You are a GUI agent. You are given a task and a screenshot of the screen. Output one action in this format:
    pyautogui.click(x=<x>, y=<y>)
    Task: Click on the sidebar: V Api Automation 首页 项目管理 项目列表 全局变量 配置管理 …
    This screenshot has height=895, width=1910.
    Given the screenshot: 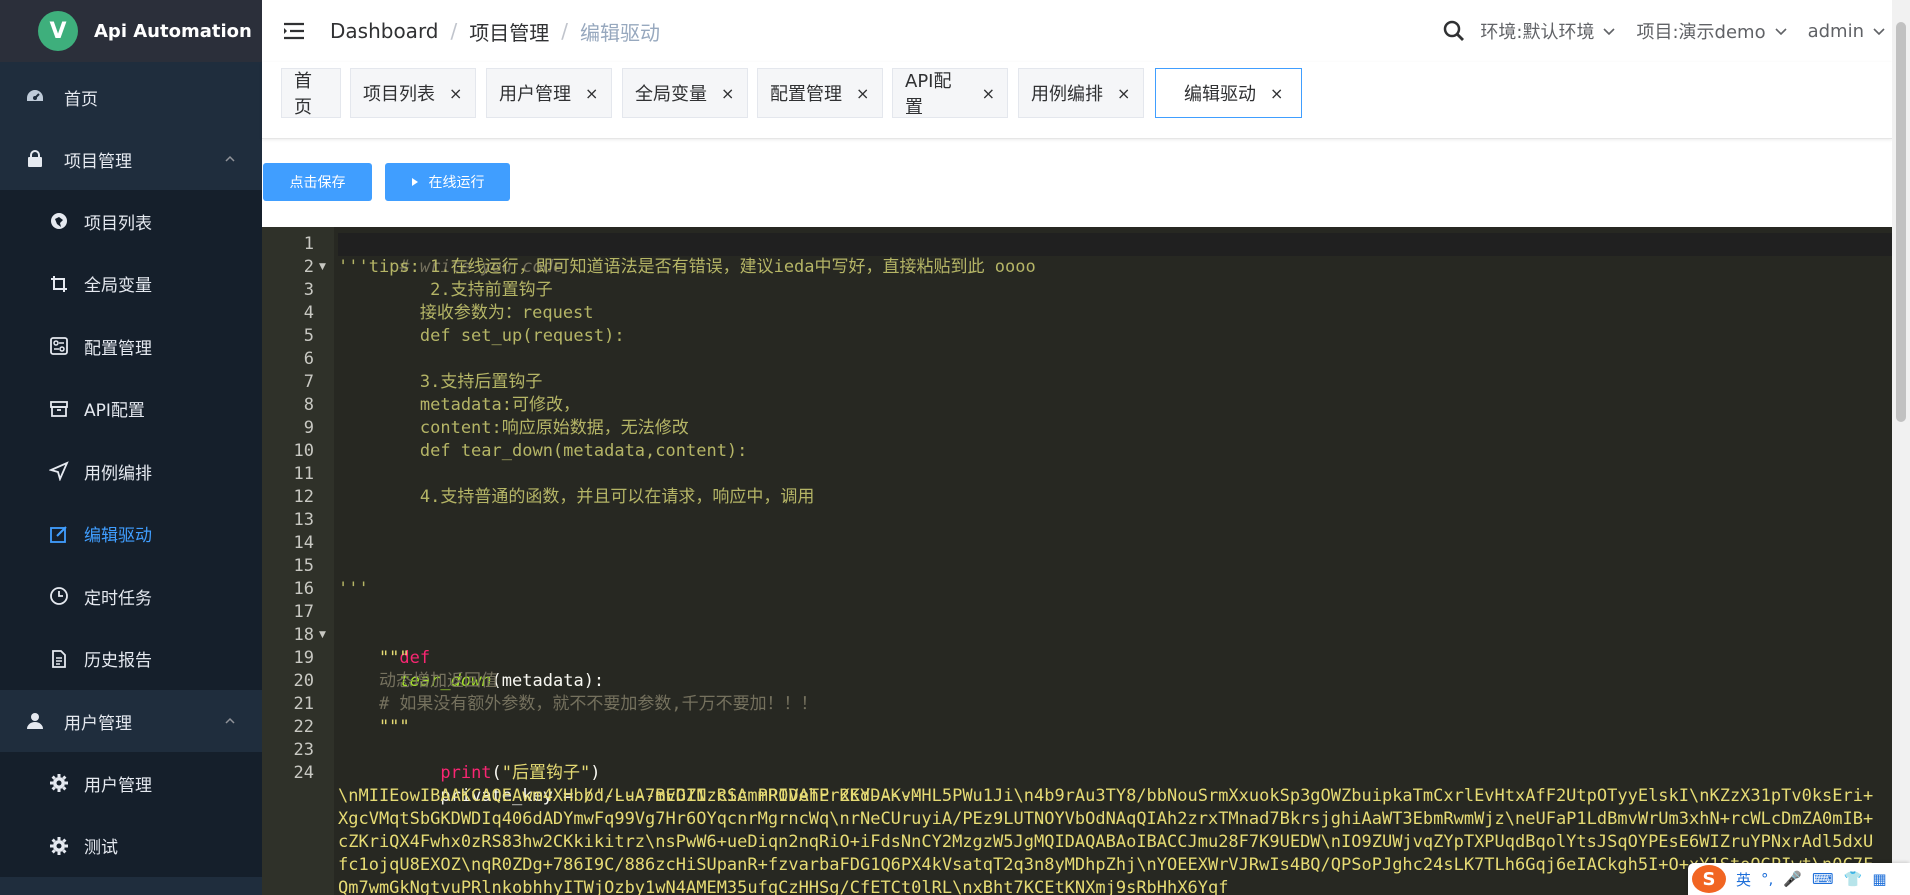 What is the action you would take?
    pyautogui.click(x=131, y=447)
    